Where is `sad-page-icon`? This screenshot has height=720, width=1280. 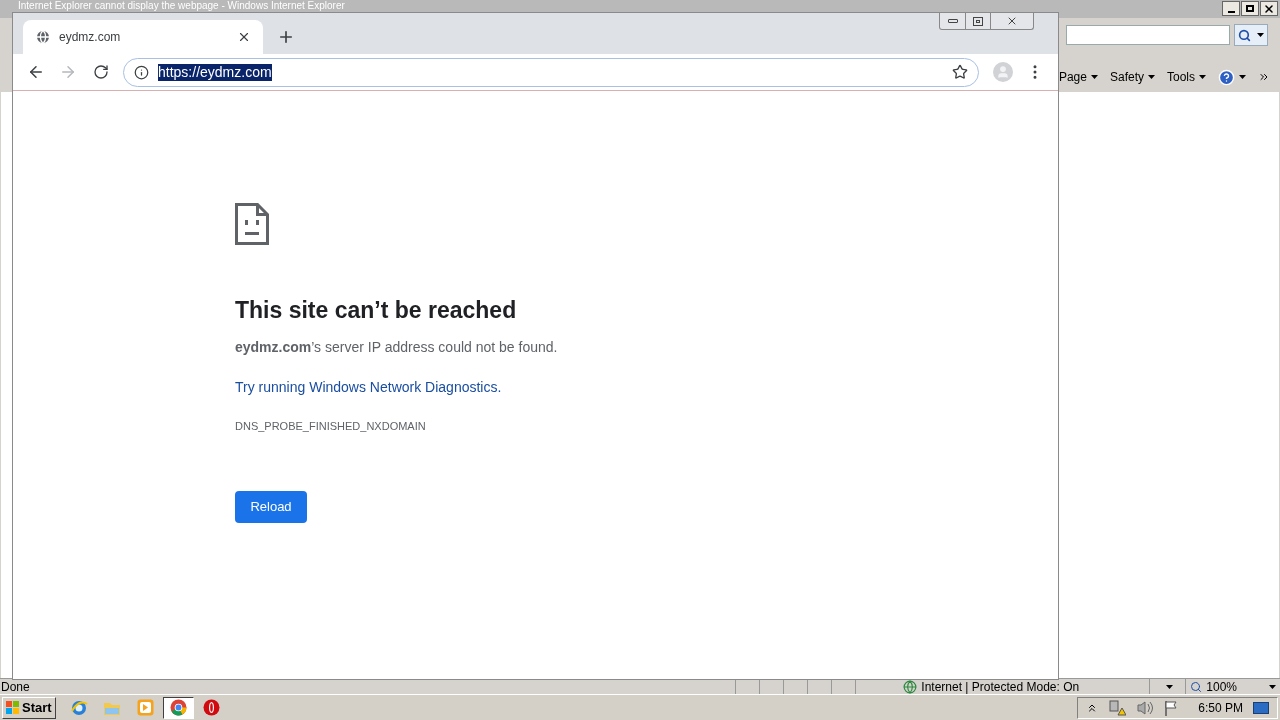
sad-page-icon is located at coordinates (252, 224).